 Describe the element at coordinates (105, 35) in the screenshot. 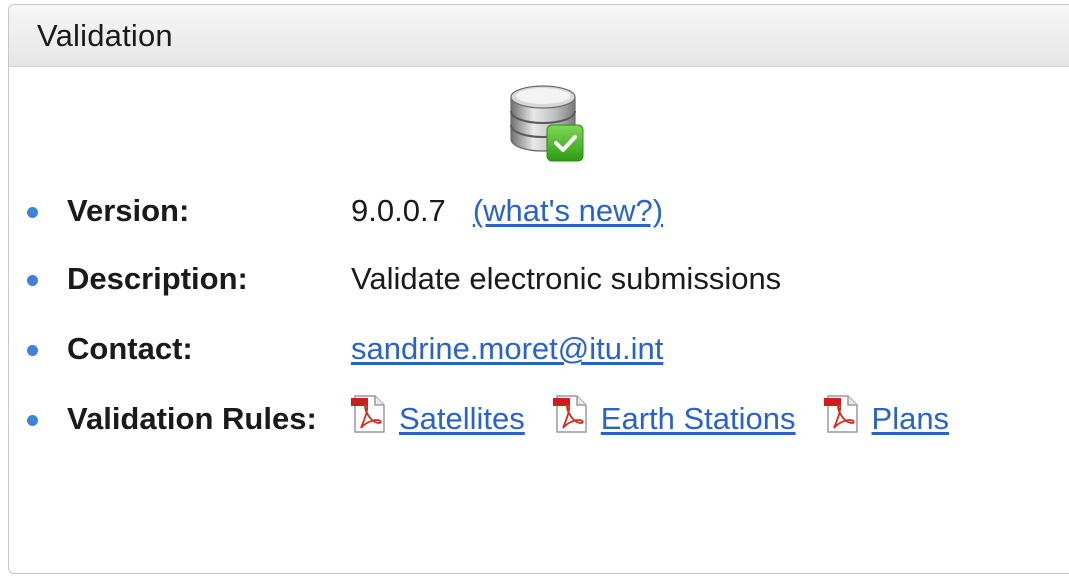

I see `panel-title: Validation` at that location.